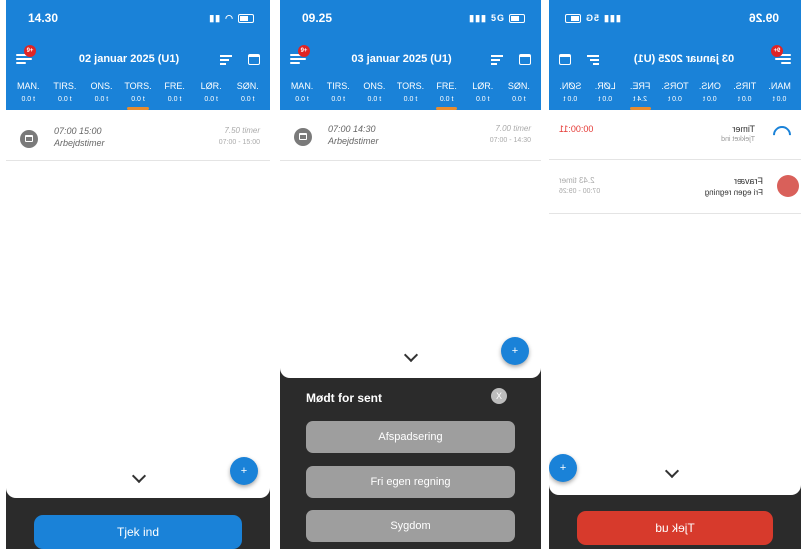 This screenshot has height=549, width=801. What do you see at coordinates (577, 180) in the screenshot?
I see `absence-hours: 2.43 timer` at bounding box center [577, 180].